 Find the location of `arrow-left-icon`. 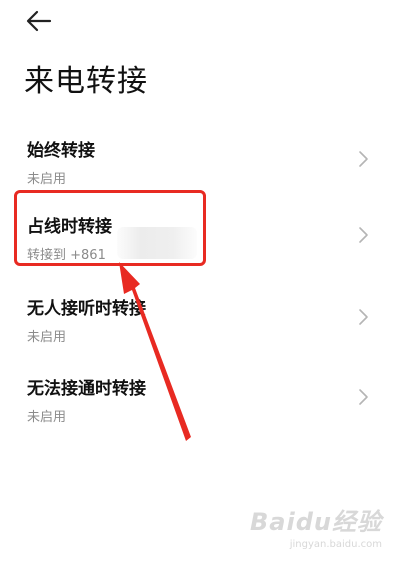

arrow-left-icon is located at coordinates (39, 21).